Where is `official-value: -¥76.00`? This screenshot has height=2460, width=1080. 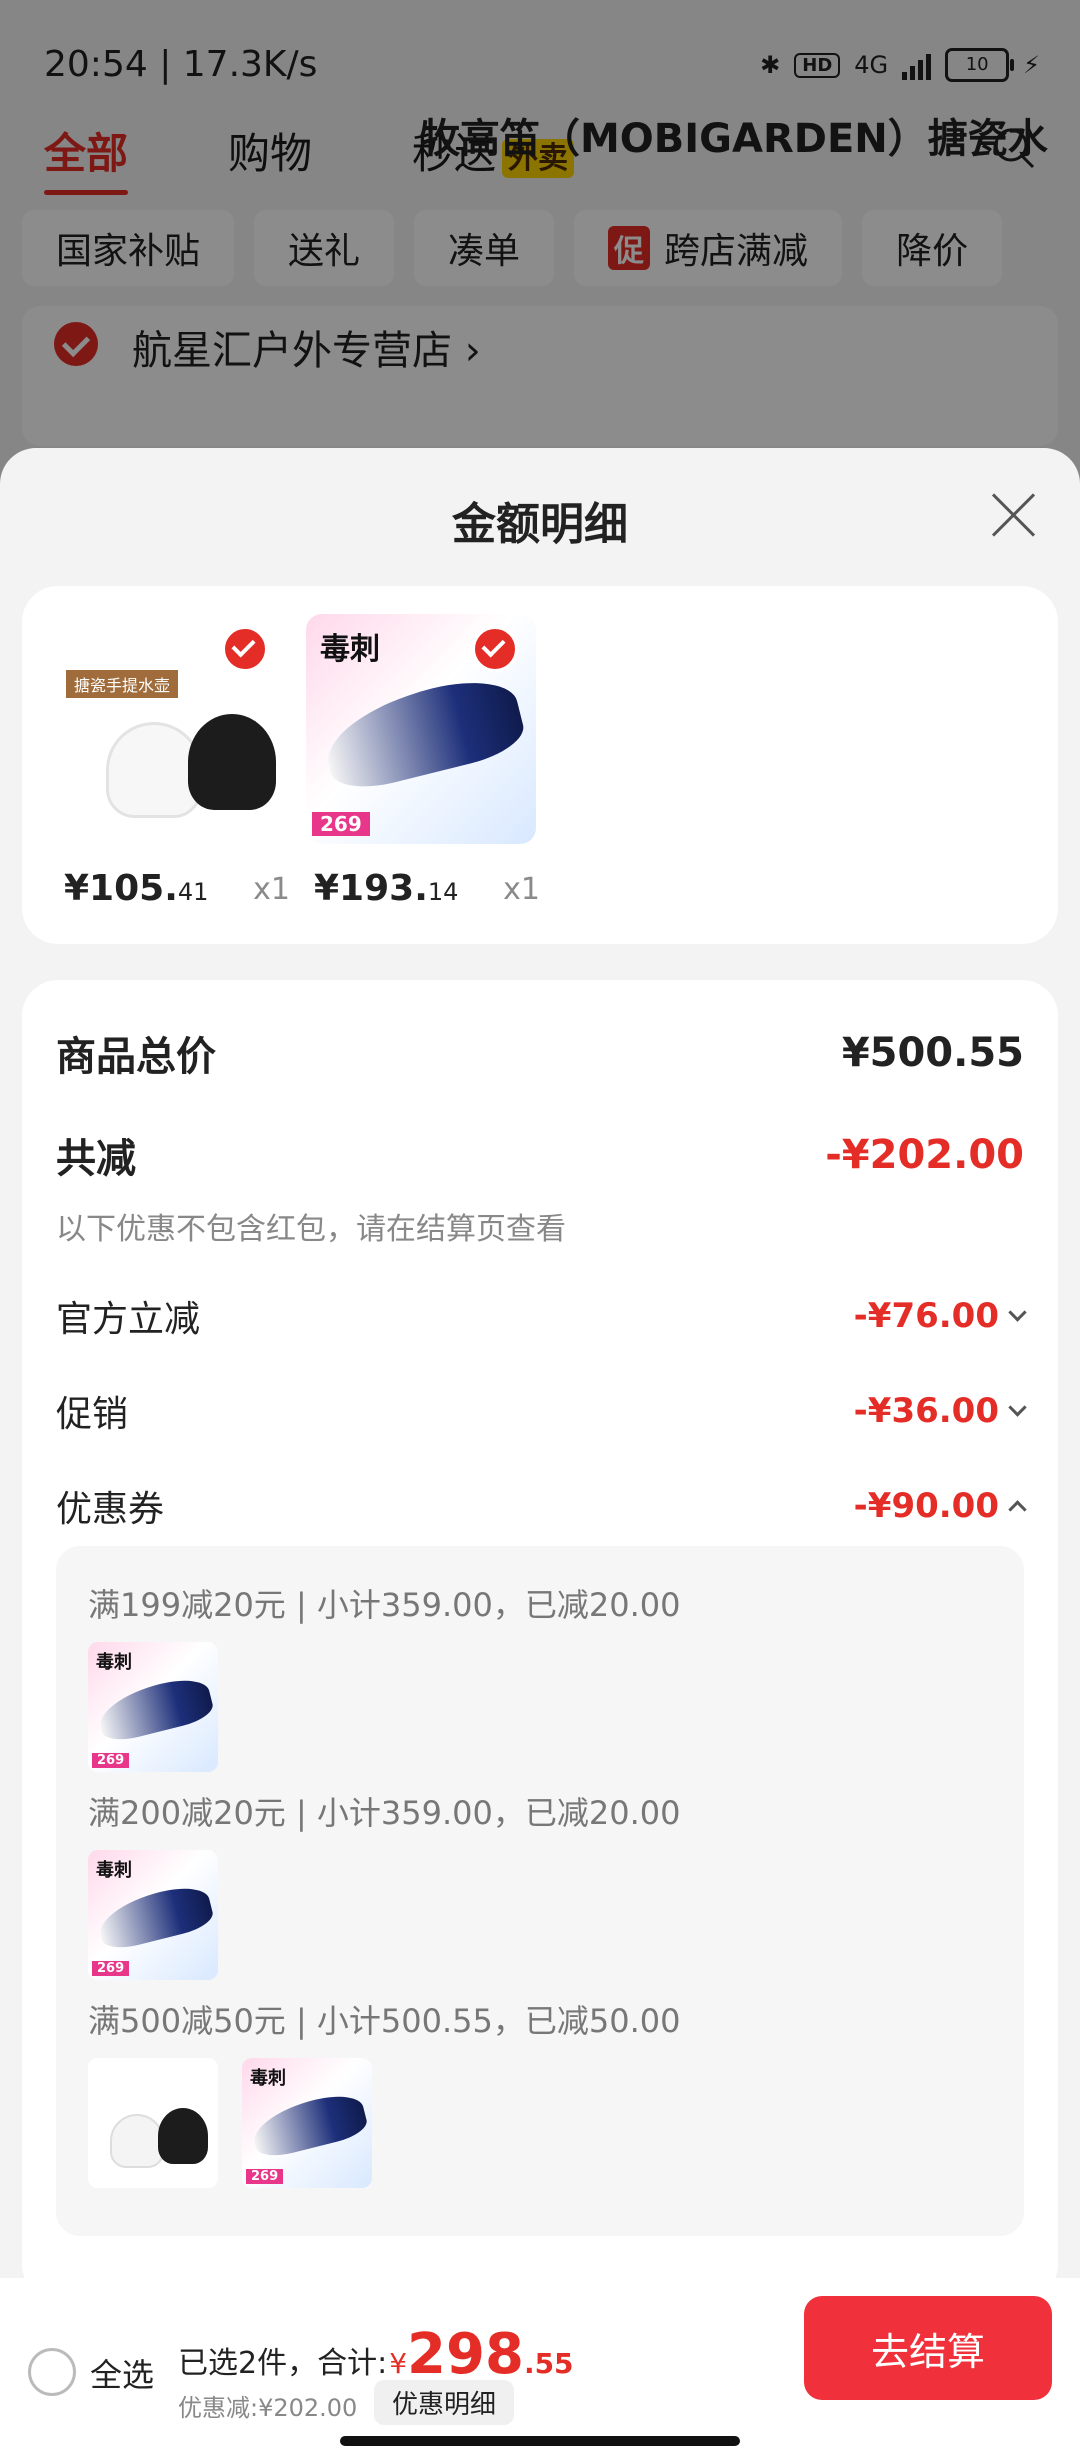 official-value: -¥76.00 is located at coordinates (940, 1316).